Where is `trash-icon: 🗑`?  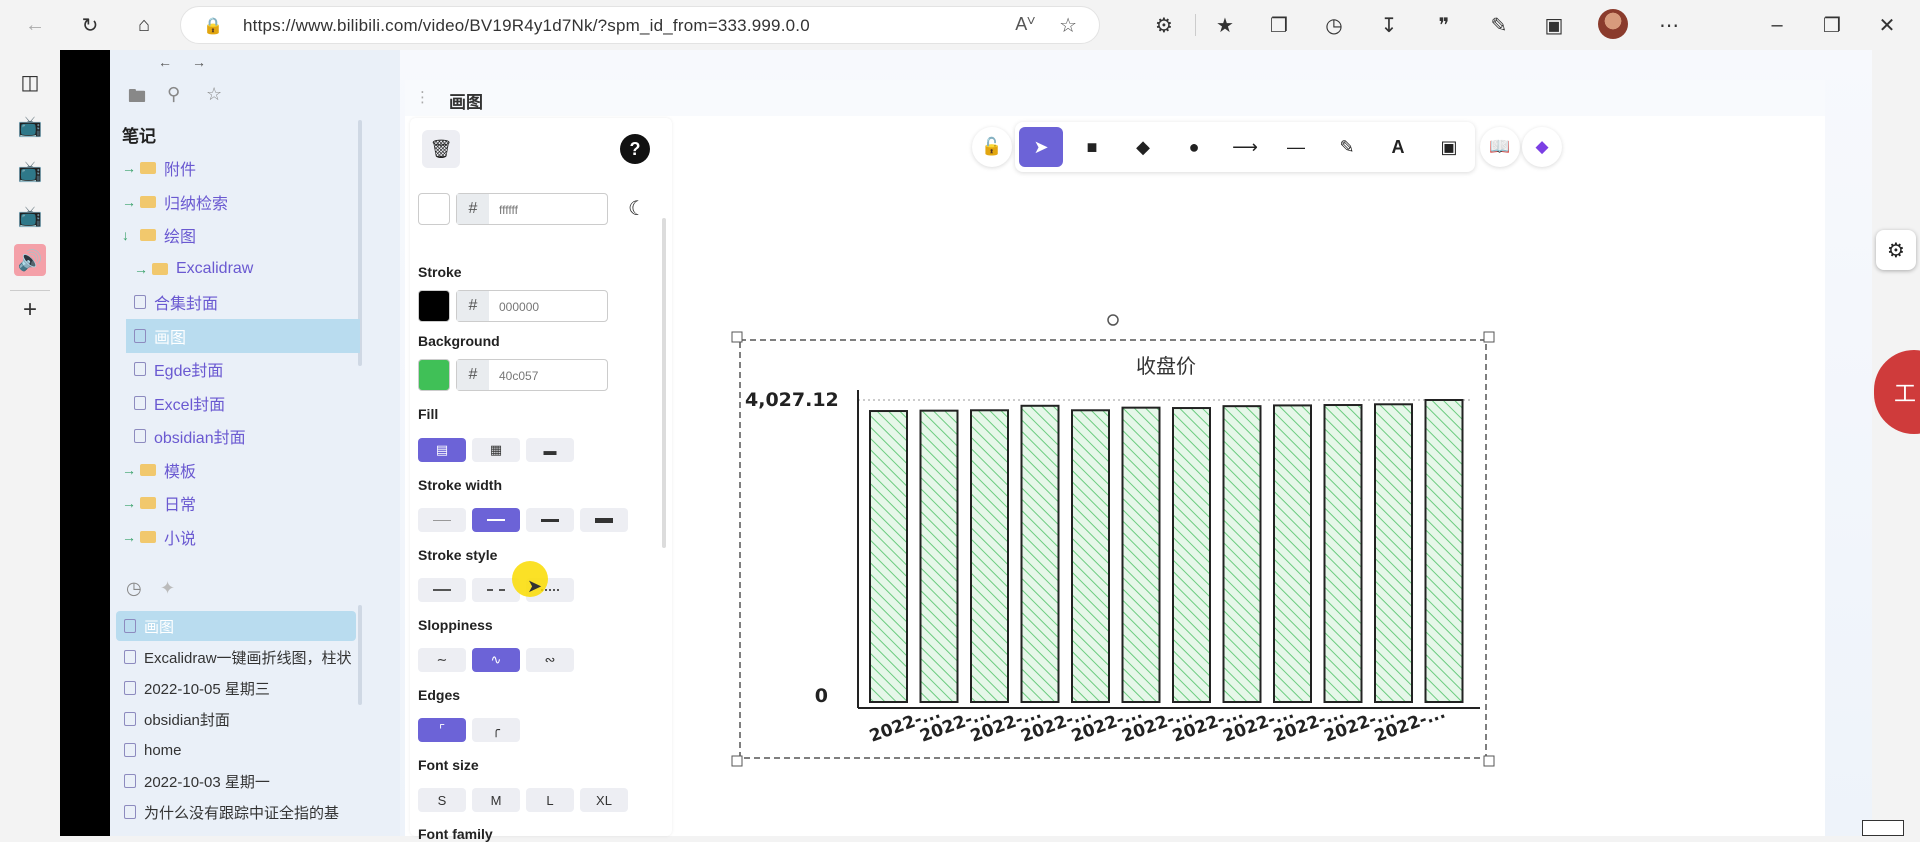 trash-icon: 🗑 is located at coordinates (441, 149).